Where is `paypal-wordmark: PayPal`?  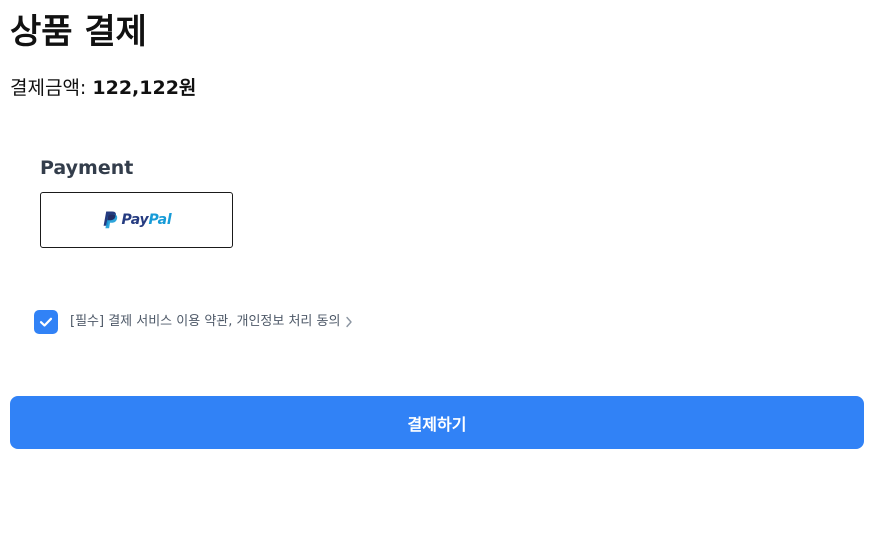 paypal-wordmark: PayPal is located at coordinates (147, 220).